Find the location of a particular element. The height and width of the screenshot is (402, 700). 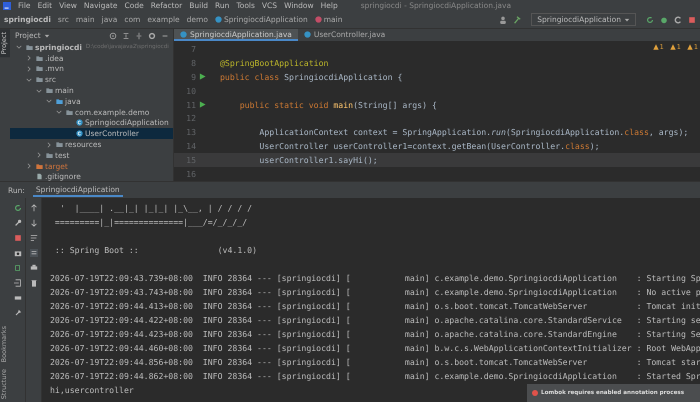

line-number: 14 is located at coordinates (190, 146).